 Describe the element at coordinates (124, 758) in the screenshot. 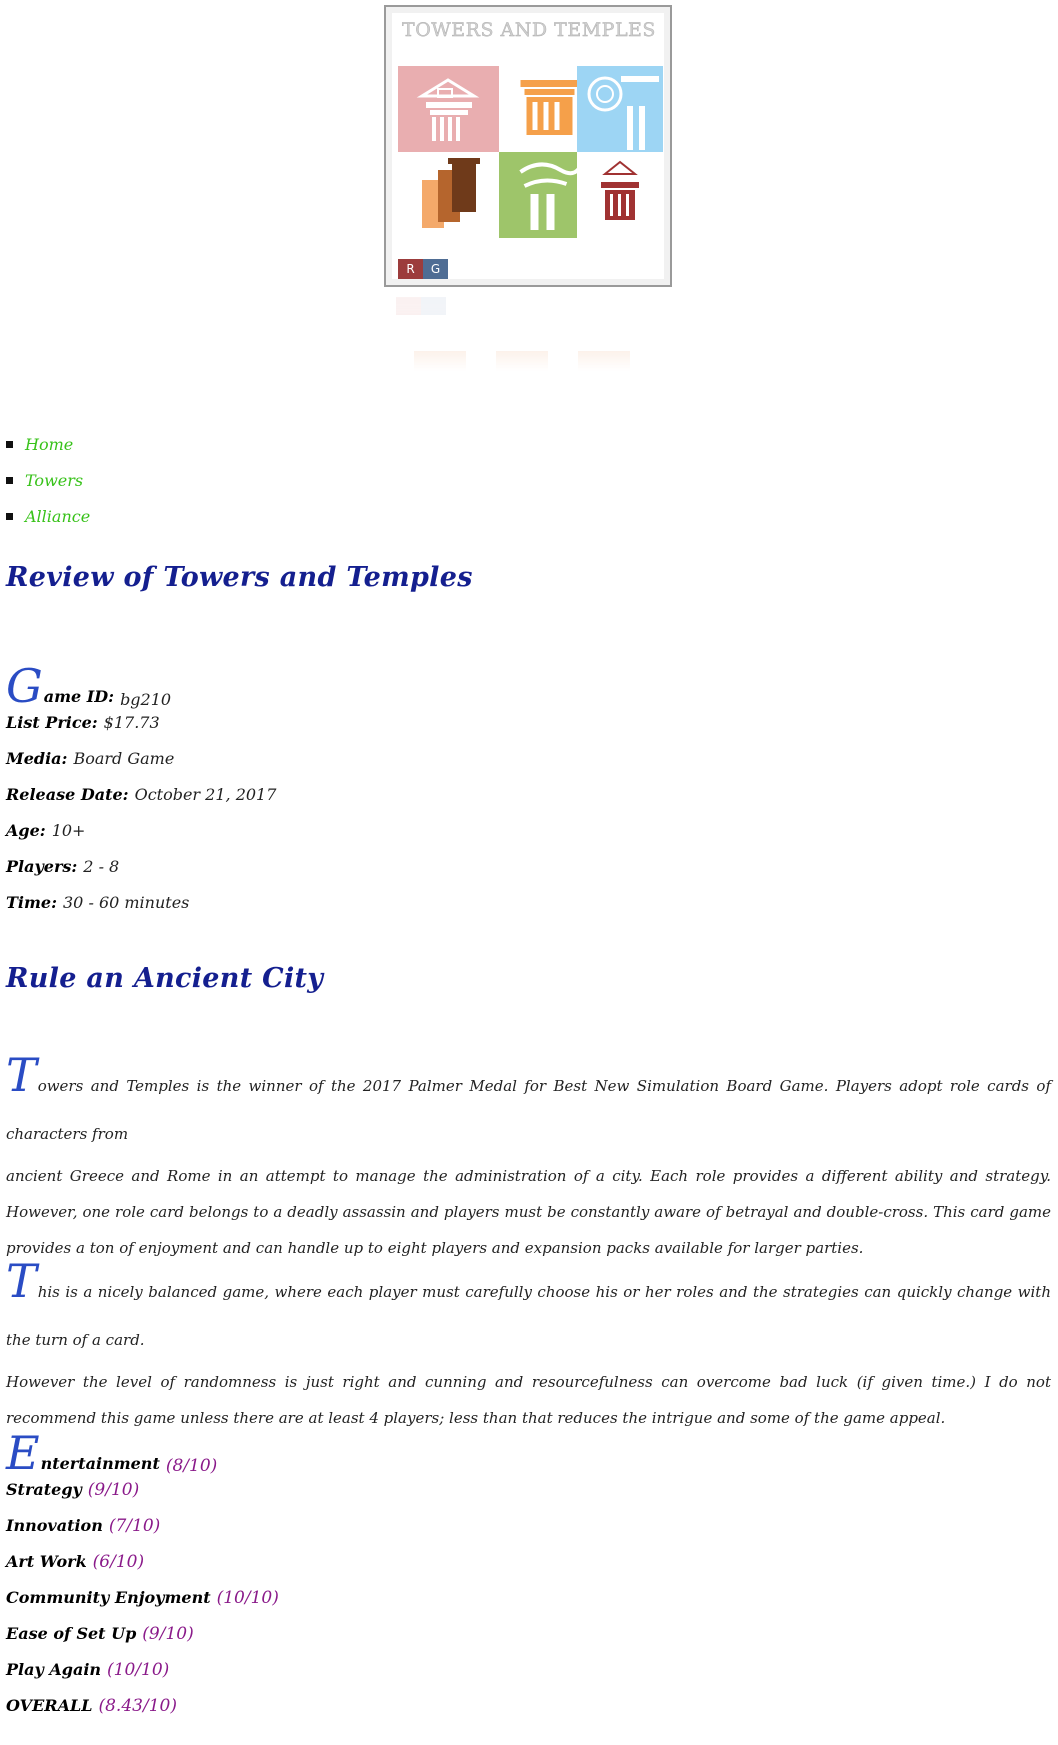

I see `detail-value: Board Game` at that location.